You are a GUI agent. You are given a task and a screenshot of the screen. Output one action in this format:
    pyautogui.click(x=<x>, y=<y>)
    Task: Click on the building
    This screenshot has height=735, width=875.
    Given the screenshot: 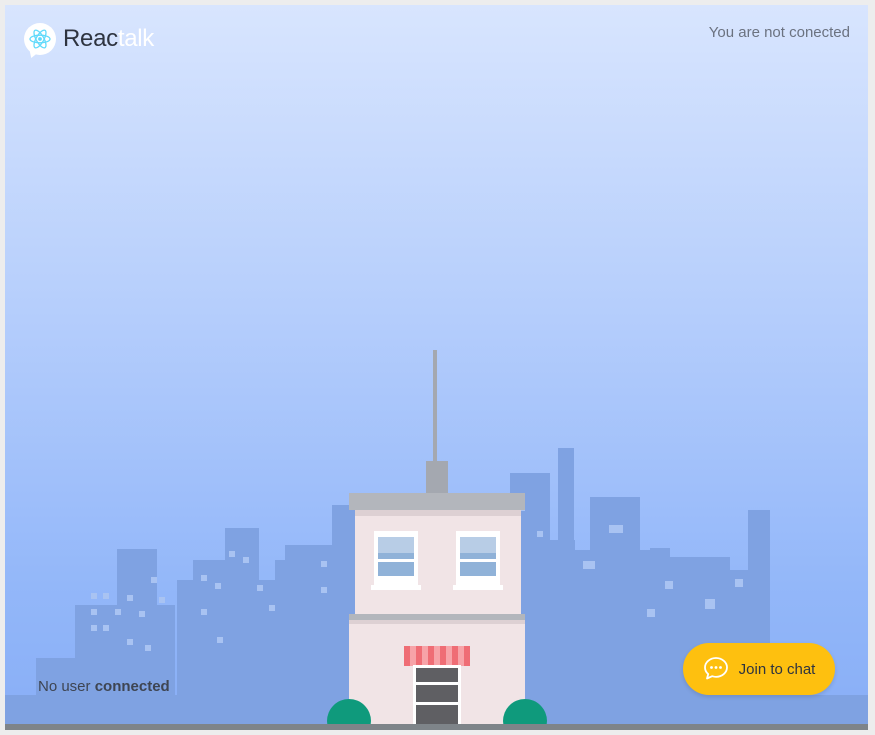 What is the action you would take?
    pyautogui.click(x=437, y=540)
    